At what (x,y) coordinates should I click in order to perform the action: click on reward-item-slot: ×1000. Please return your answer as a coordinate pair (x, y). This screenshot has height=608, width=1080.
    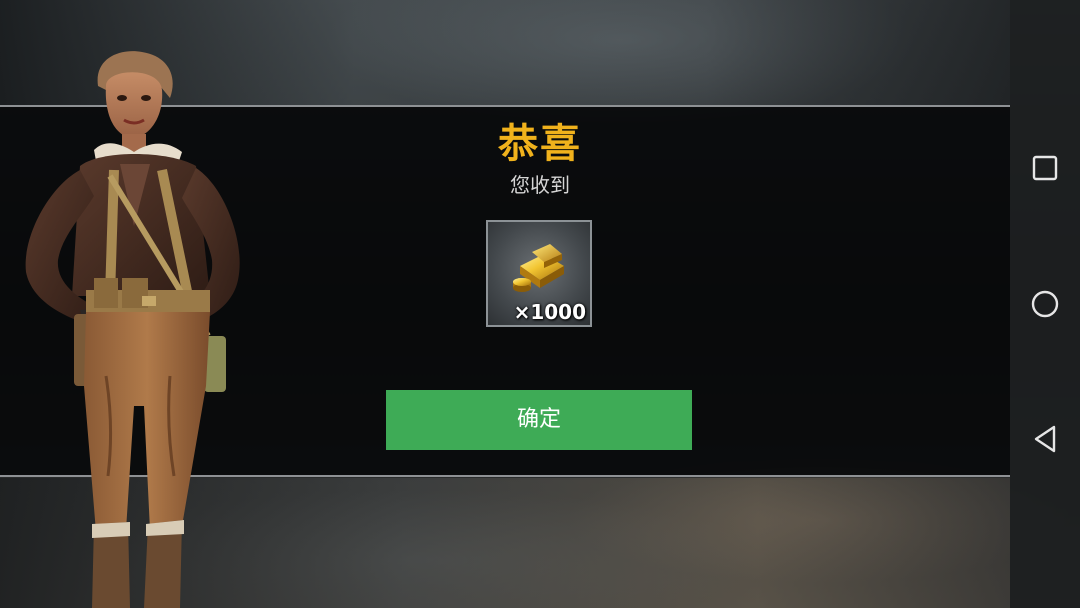
    Looking at the image, I should click on (539, 273).